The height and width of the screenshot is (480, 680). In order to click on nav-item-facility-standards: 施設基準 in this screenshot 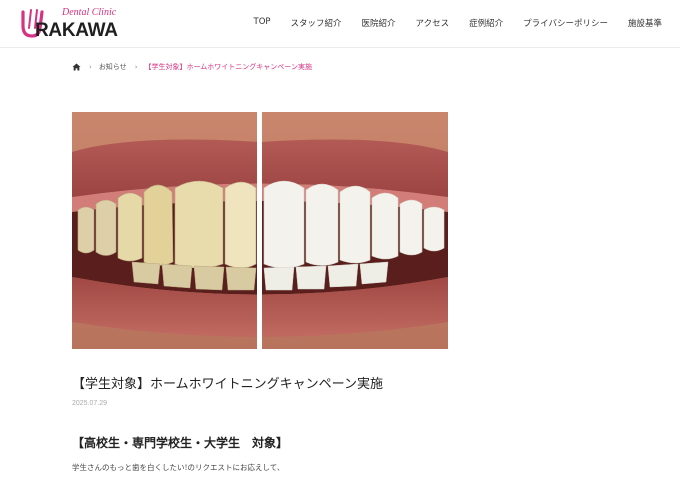, I will do `click(645, 23)`.